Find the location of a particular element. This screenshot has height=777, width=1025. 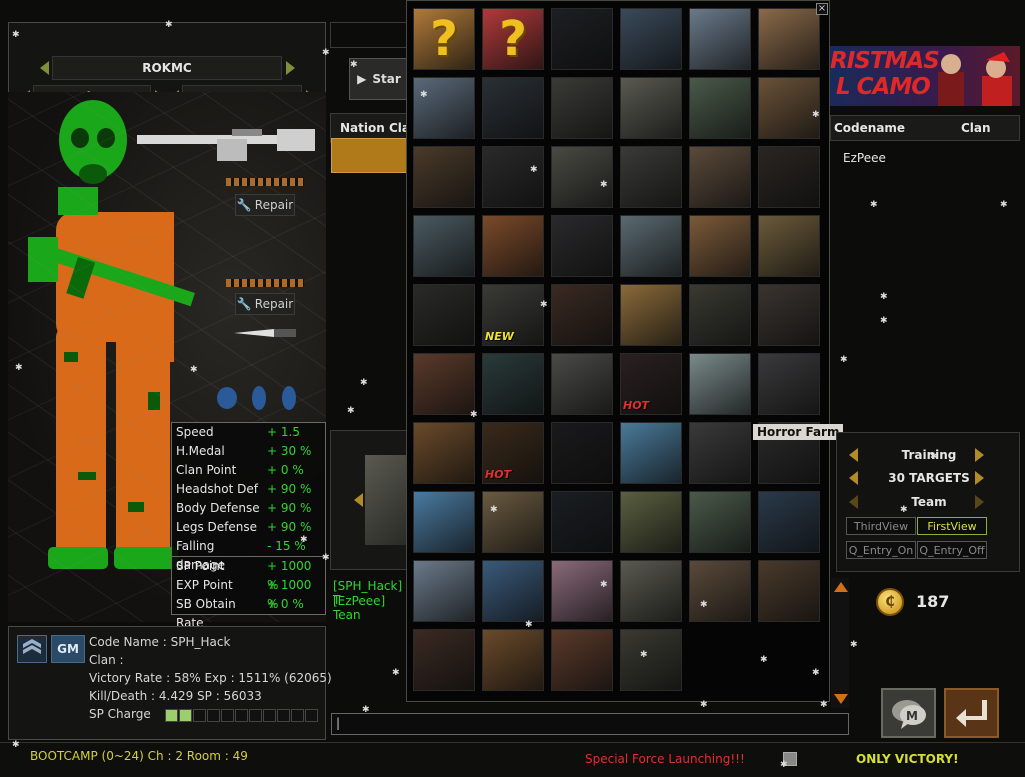

map-preview-image is located at coordinates (386, 500).